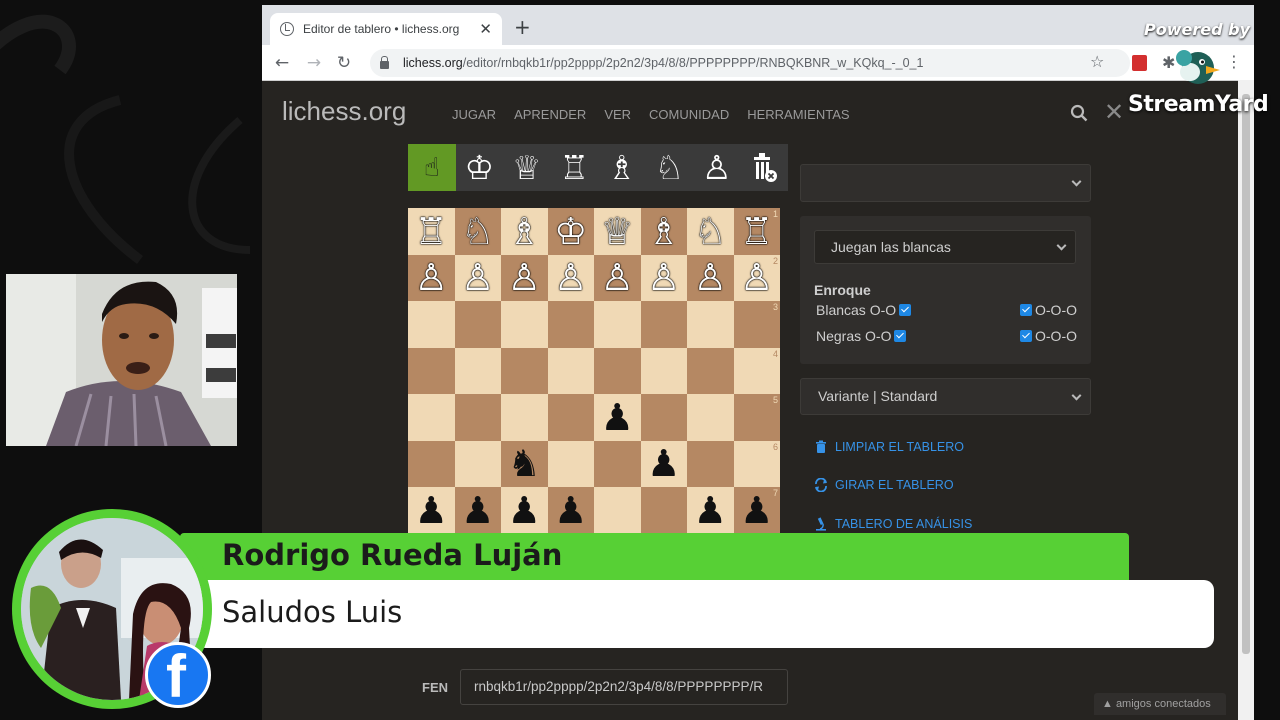 The width and height of the screenshot is (1280, 720). Describe the element at coordinates (1048, 310) in the screenshot. I see `white-ooo-option: O-O-O` at that location.